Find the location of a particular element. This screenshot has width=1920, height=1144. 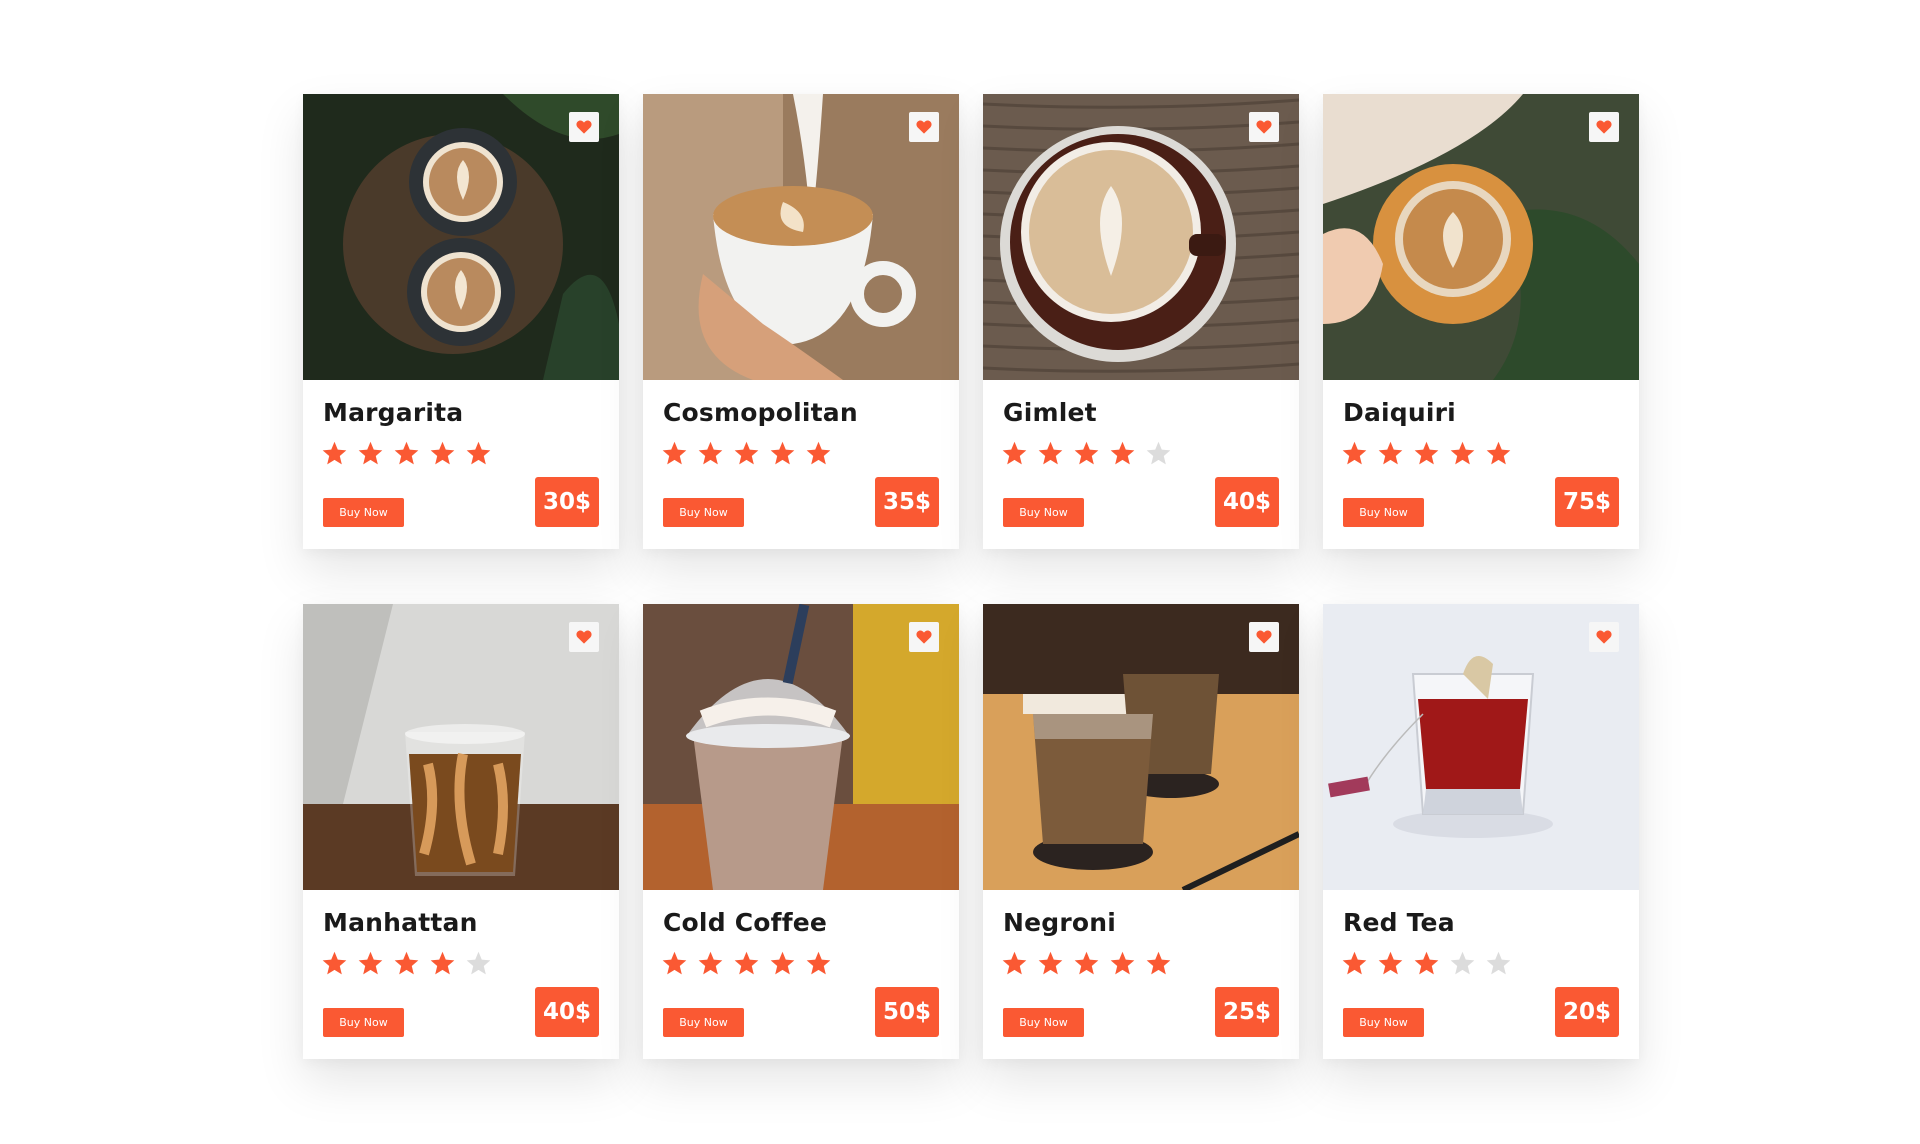

product-name: Red Tea is located at coordinates (1399, 922).